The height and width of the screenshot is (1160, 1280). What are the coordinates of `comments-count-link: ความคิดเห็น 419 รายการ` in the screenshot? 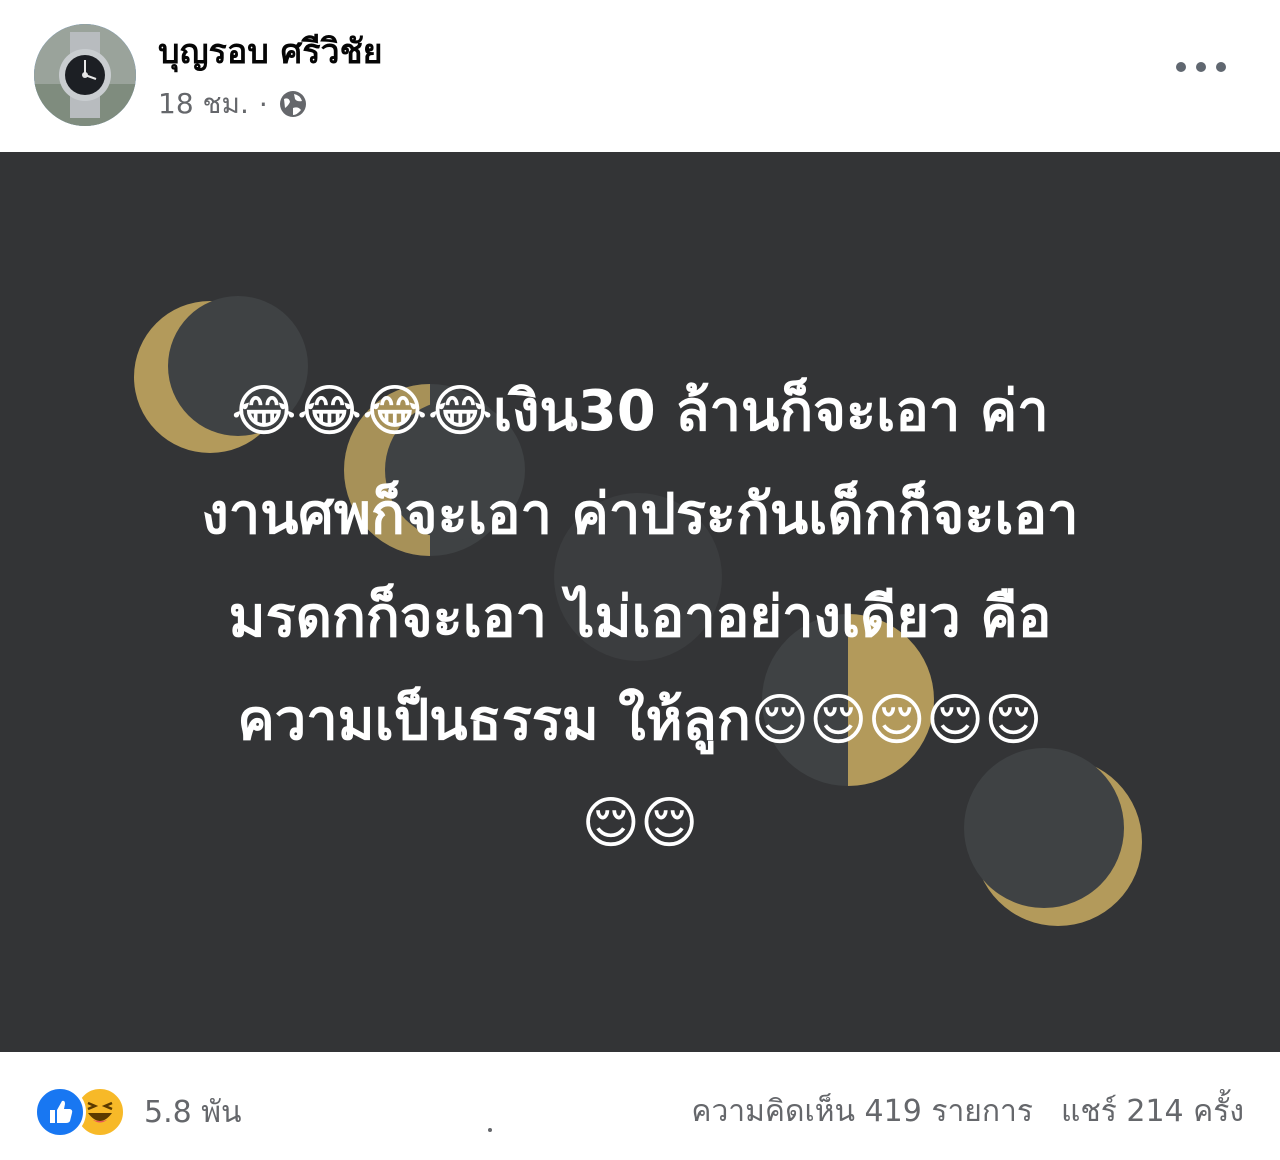 It's located at (862, 1111).